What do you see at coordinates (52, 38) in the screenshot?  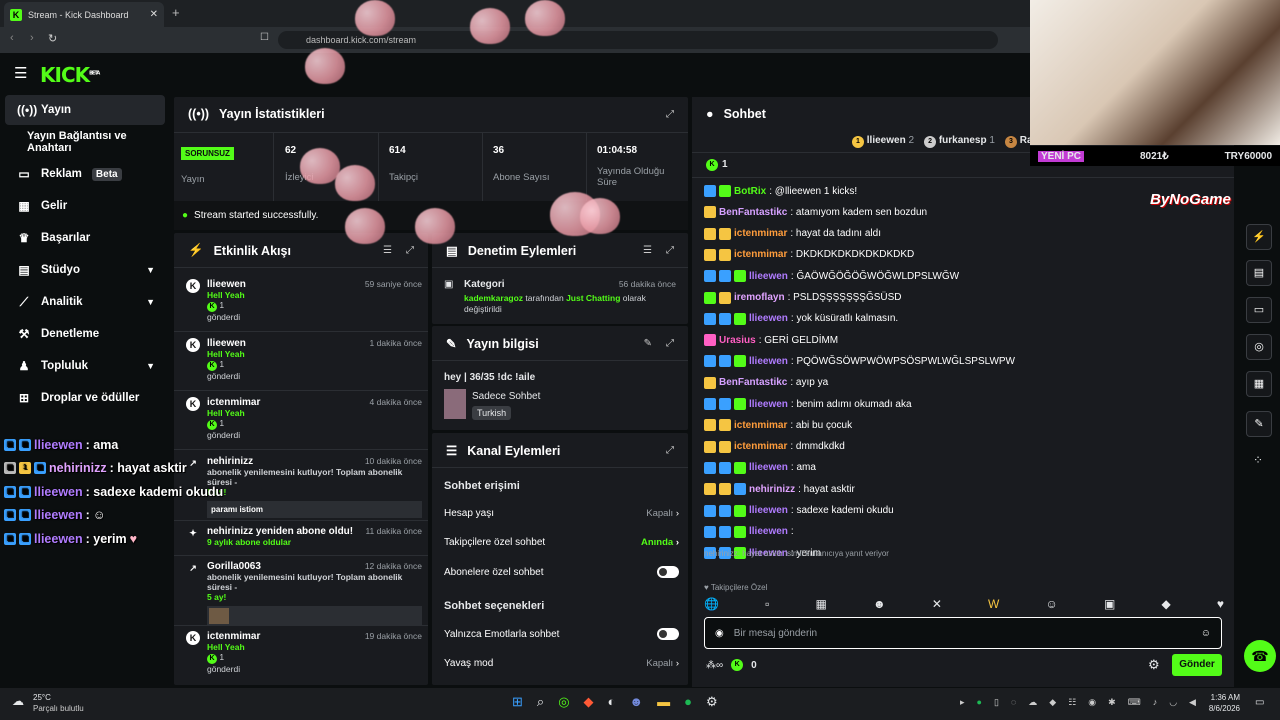 I see `reload-icon: ↻` at bounding box center [52, 38].